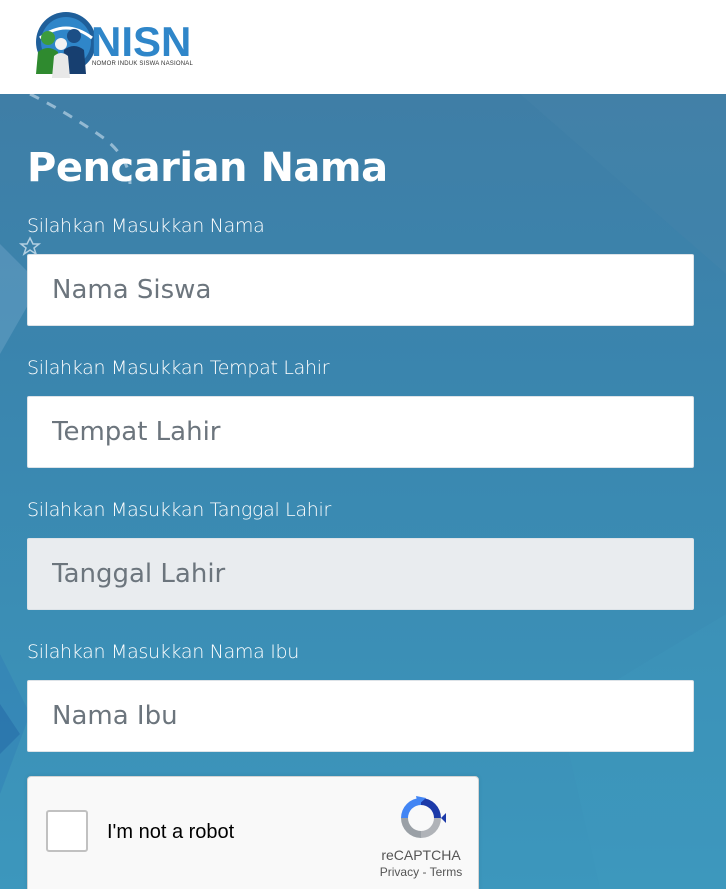 The width and height of the screenshot is (726, 889). Describe the element at coordinates (163, 652) in the screenshot. I see `mother-name-label: Silahkan Masukkan Nama Ibu` at that location.